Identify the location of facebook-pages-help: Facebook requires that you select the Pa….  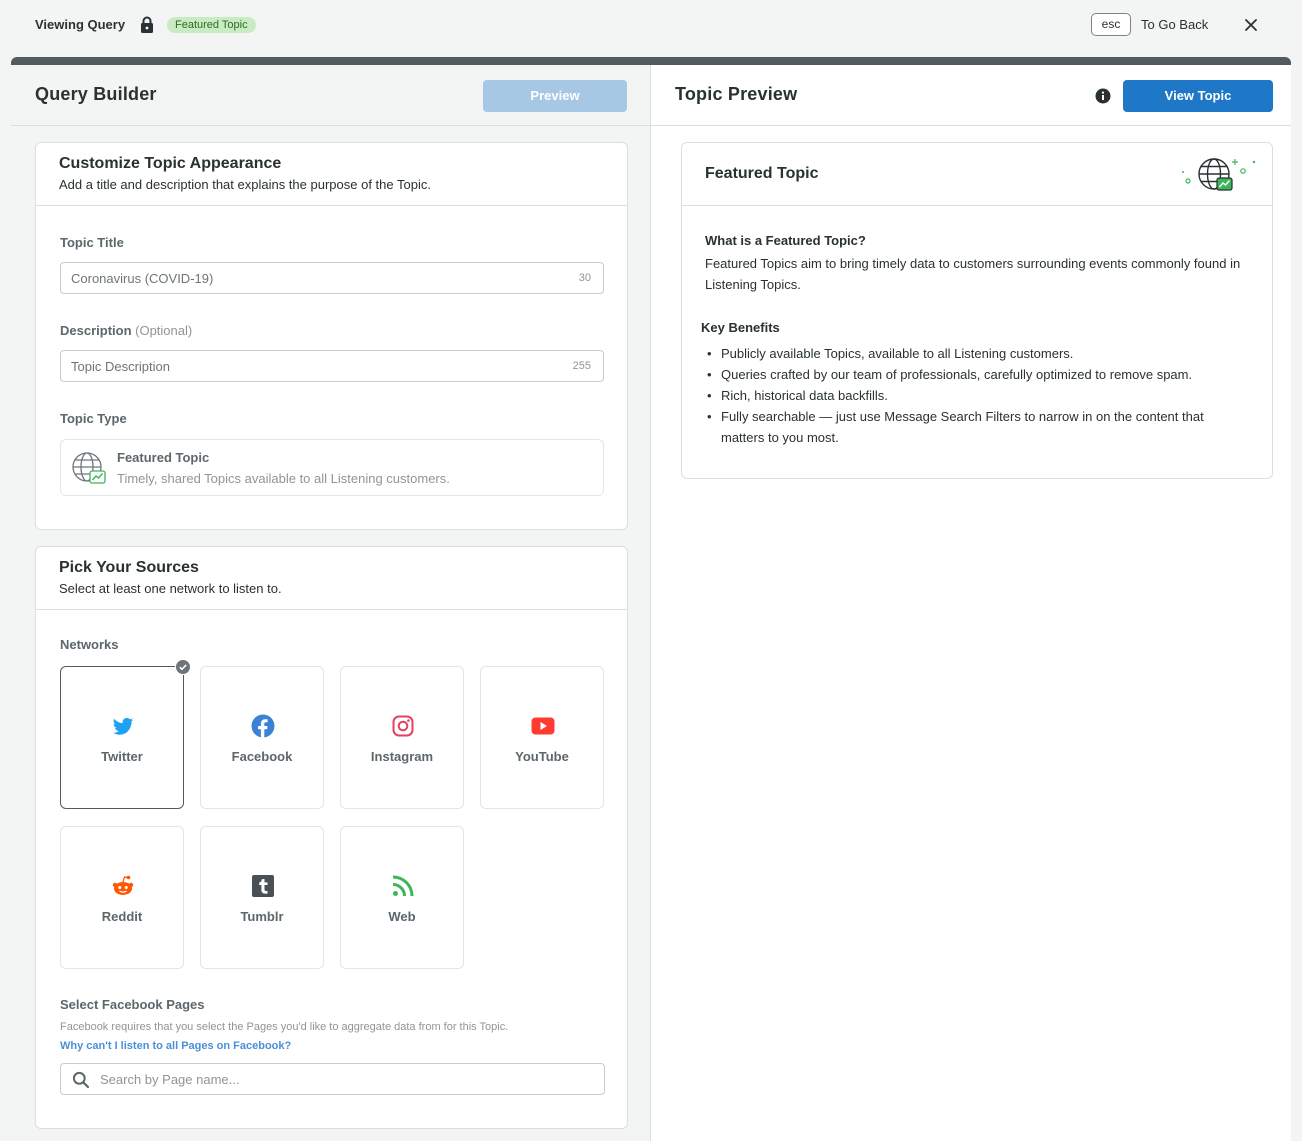
(284, 1027).